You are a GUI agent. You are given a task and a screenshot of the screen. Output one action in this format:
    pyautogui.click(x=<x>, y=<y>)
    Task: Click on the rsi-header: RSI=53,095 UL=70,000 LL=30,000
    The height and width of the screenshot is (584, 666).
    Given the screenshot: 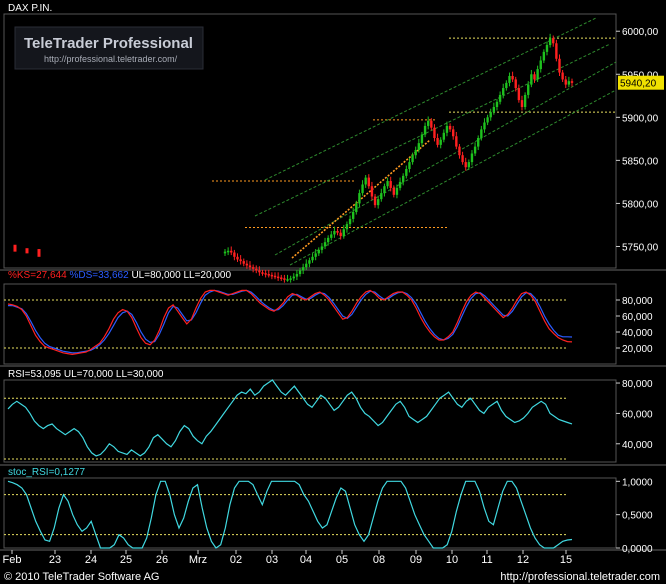 What is the action you would take?
    pyautogui.click(x=86, y=374)
    